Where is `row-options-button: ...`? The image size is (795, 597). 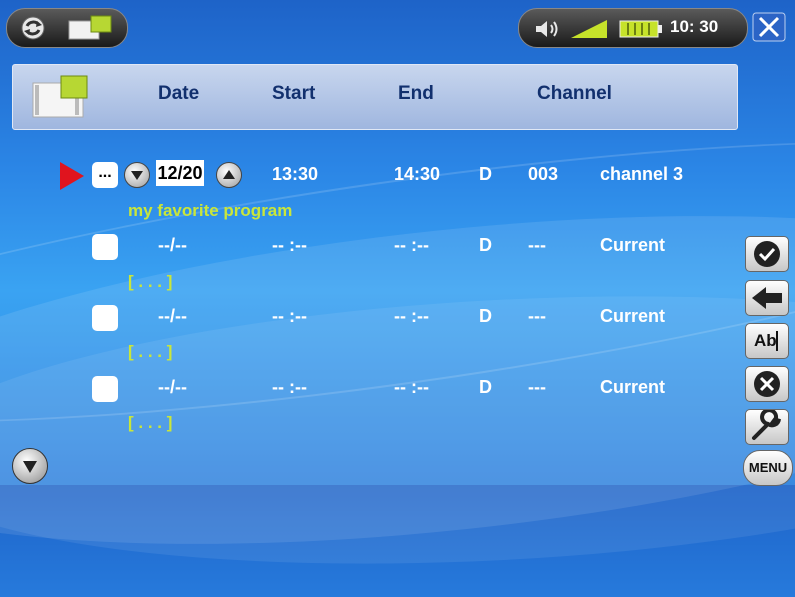
row-options-button: ... is located at coordinates (105, 175).